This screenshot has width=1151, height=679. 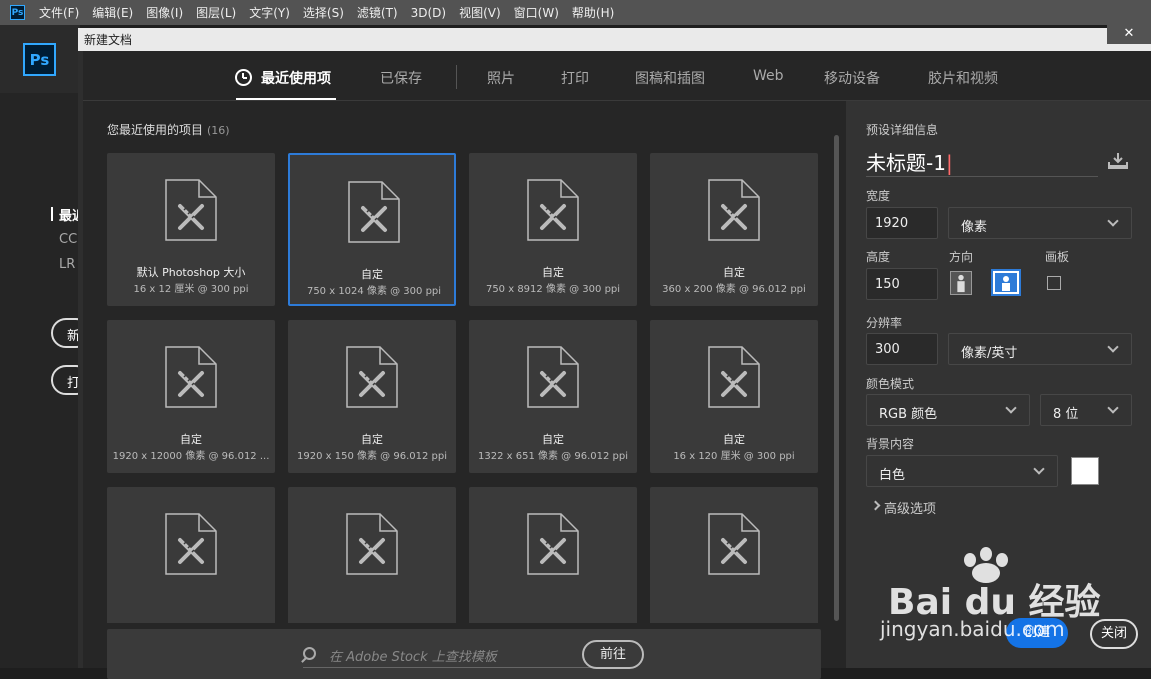 I want to click on recent-card: 自定 750 x 8912 像素 @ 300 ppi, so click(x=553, y=229).